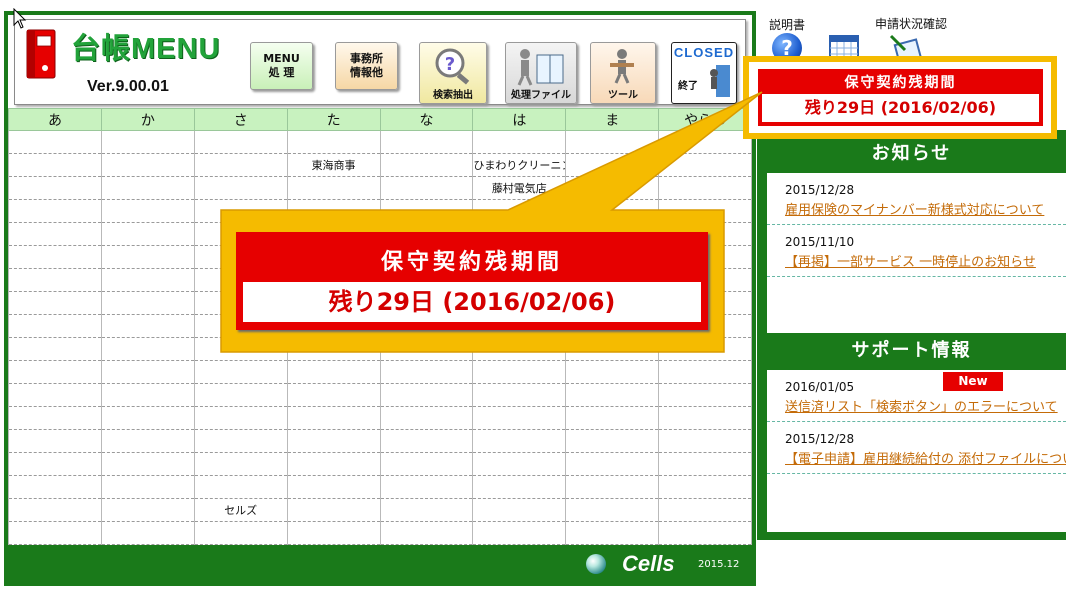 The image size is (1066, 605). What do you see at coordinates (612, 119) in the screenshot?
I see `kana-column-header: ま` at bounding box center [612, 119].